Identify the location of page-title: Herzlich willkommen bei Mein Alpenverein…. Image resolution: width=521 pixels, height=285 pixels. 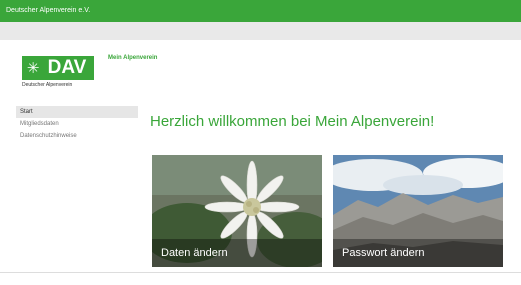
(292, 121).